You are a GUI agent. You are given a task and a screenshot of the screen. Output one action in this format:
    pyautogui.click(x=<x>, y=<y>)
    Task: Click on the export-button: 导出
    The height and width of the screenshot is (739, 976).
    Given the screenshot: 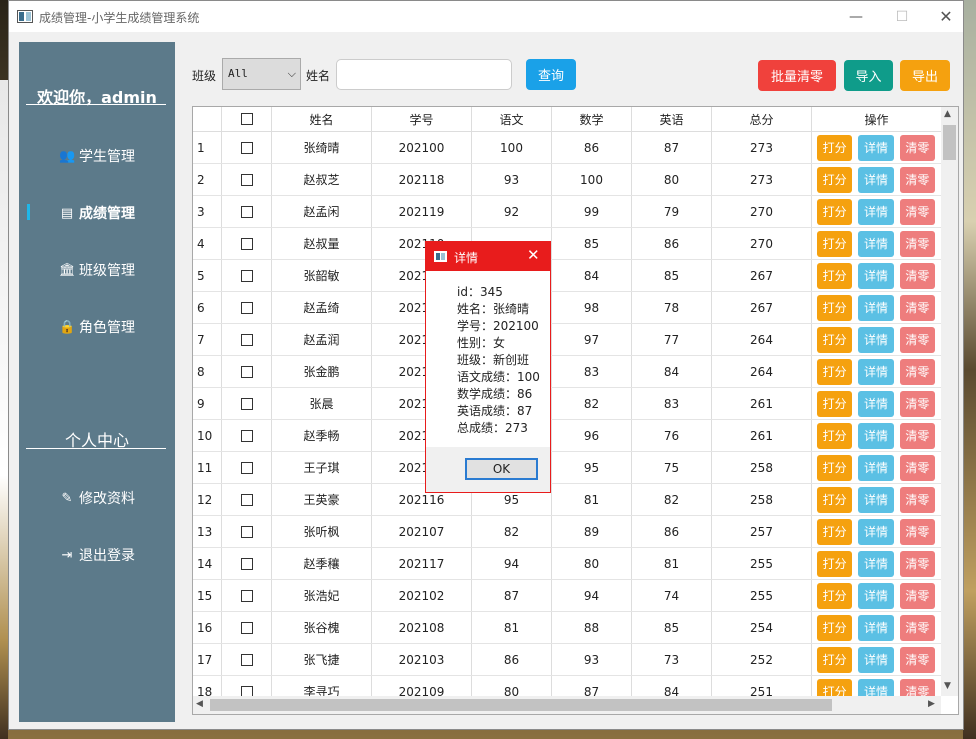 What is the action you would take?
    pyautogui.click(x=925, y=75)
    